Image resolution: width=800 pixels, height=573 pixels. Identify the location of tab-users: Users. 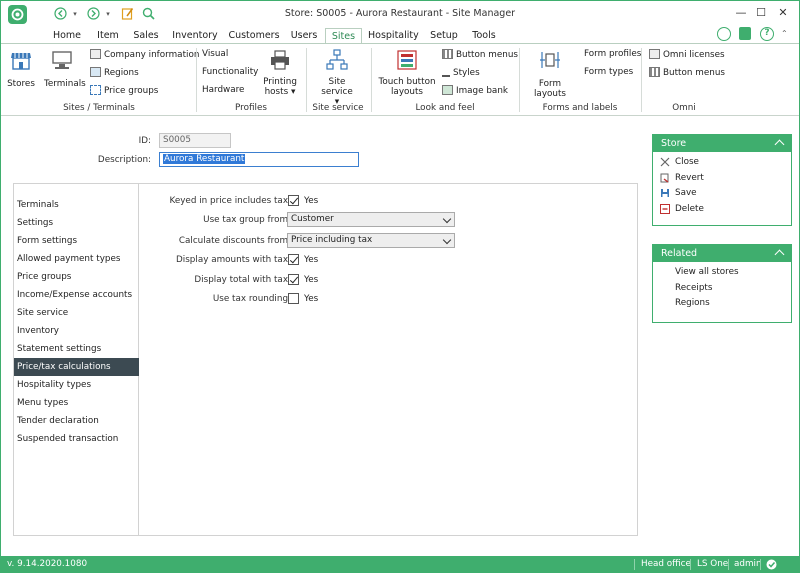
(304, 35).